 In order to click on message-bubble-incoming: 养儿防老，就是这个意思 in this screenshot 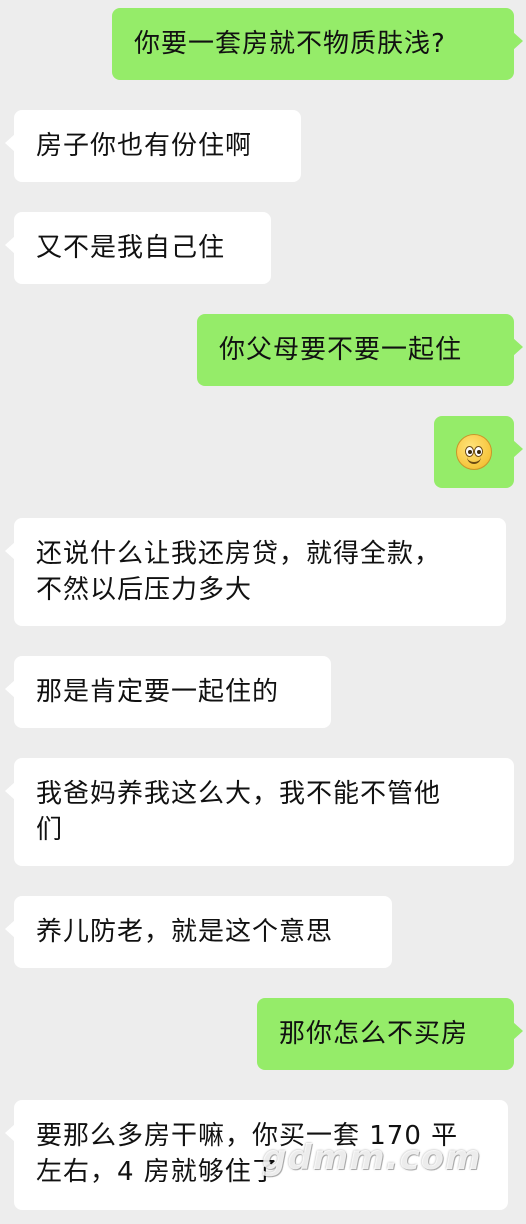, I will do `click(198, 932)`.